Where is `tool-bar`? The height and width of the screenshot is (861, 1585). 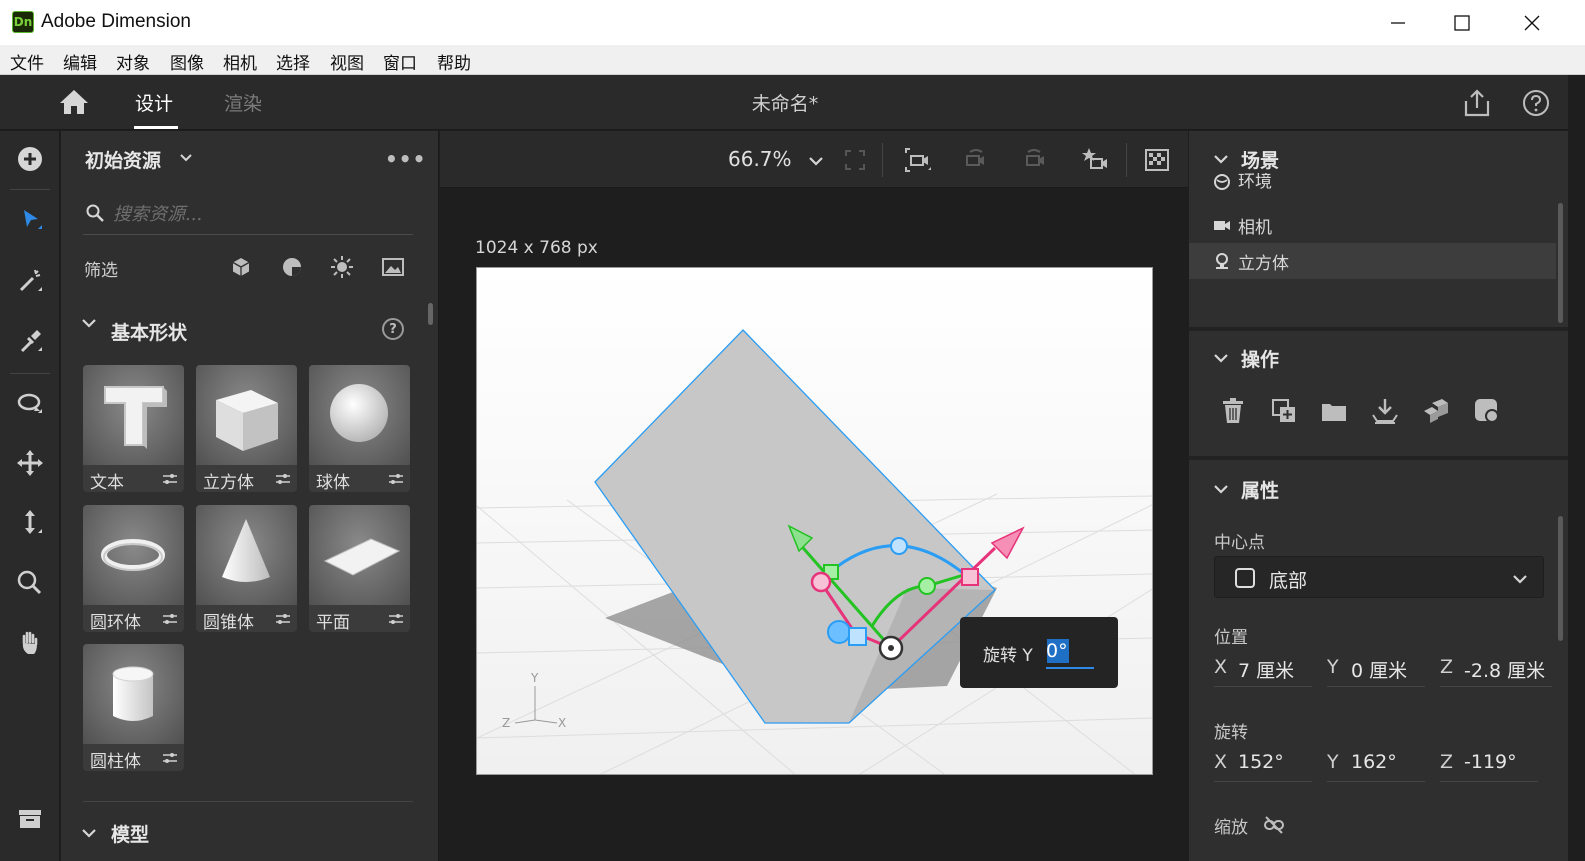
tool-bar is located at coordinates (30, 496).